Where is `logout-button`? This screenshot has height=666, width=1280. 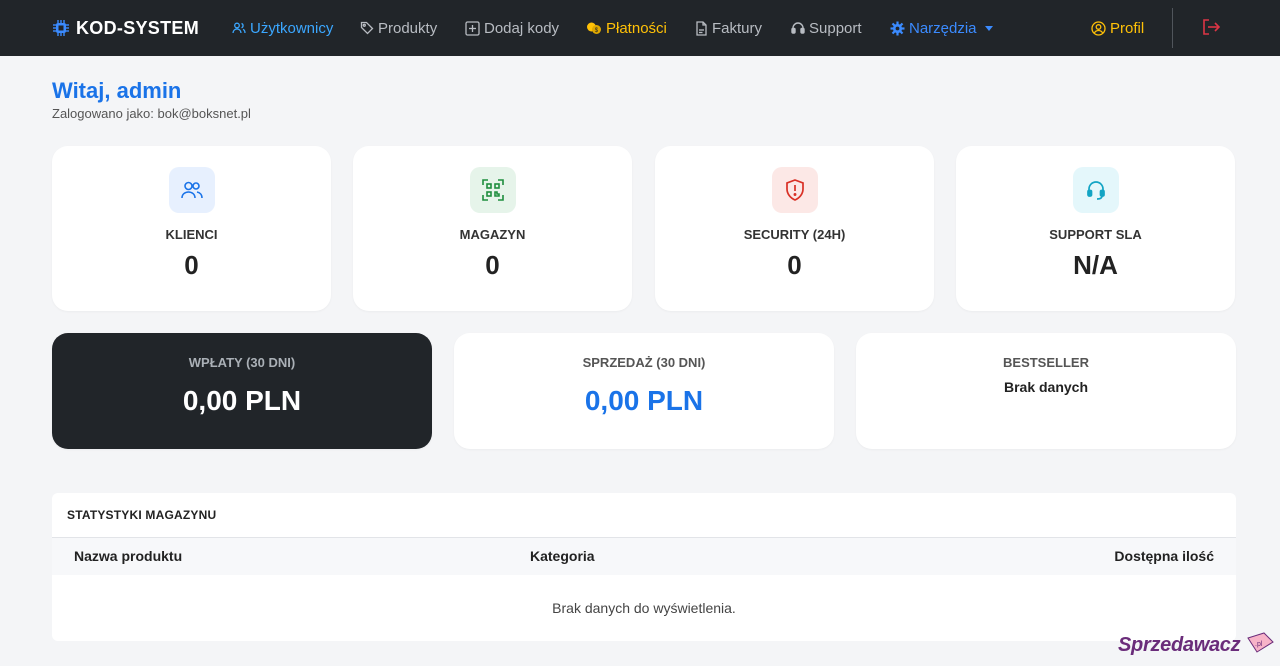
logout-button is located at coordinates (1212, 28).